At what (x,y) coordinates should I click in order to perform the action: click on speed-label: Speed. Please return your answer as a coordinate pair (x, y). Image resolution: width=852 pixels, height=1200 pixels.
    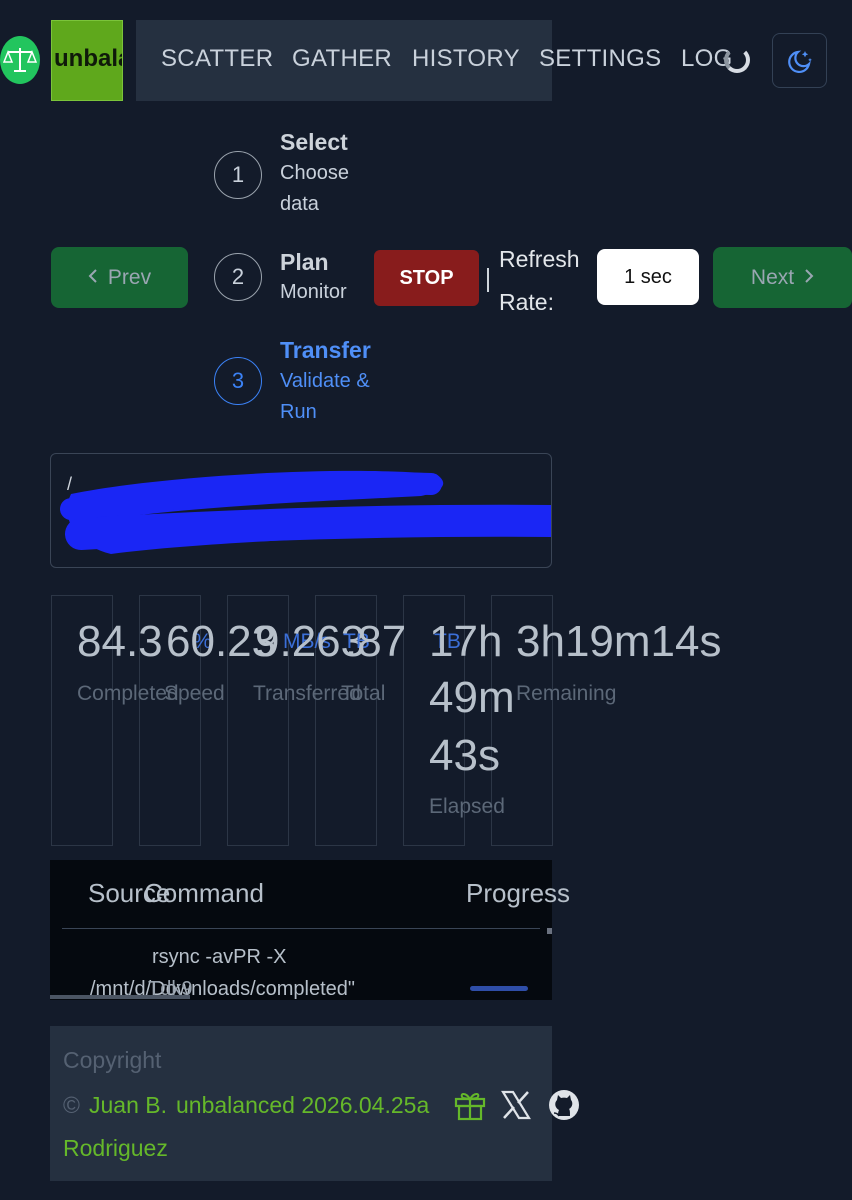
    Looking at the image, I should click on (194, 693).